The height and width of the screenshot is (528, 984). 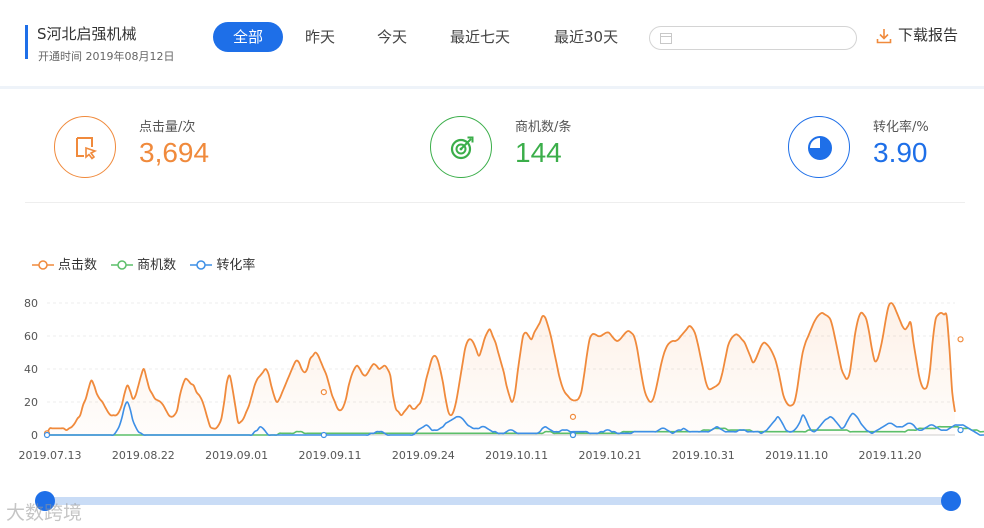 I want to click on title-accent-bar, so click(x=26, y=42).